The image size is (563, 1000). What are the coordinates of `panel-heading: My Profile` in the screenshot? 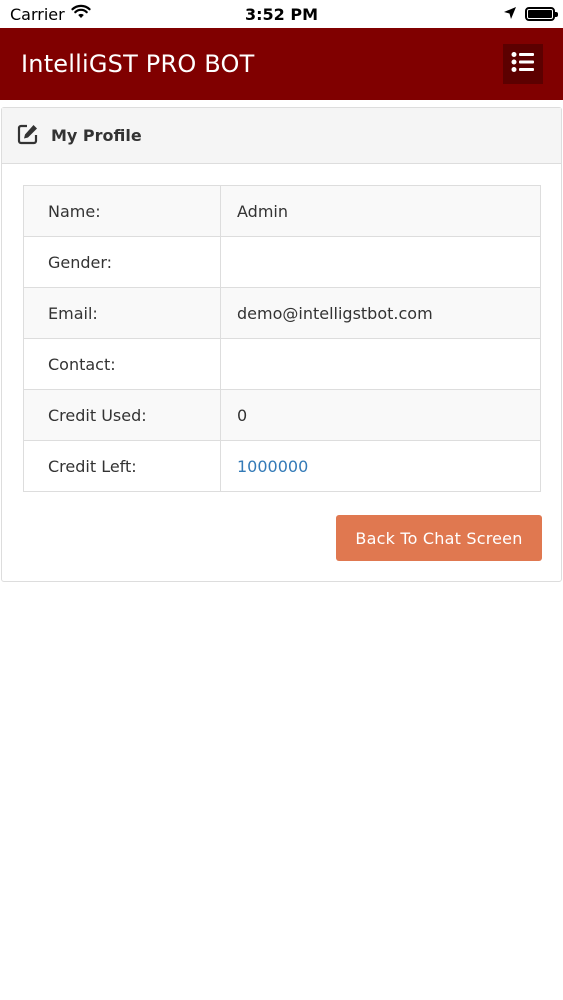 It's located at (281, 136).